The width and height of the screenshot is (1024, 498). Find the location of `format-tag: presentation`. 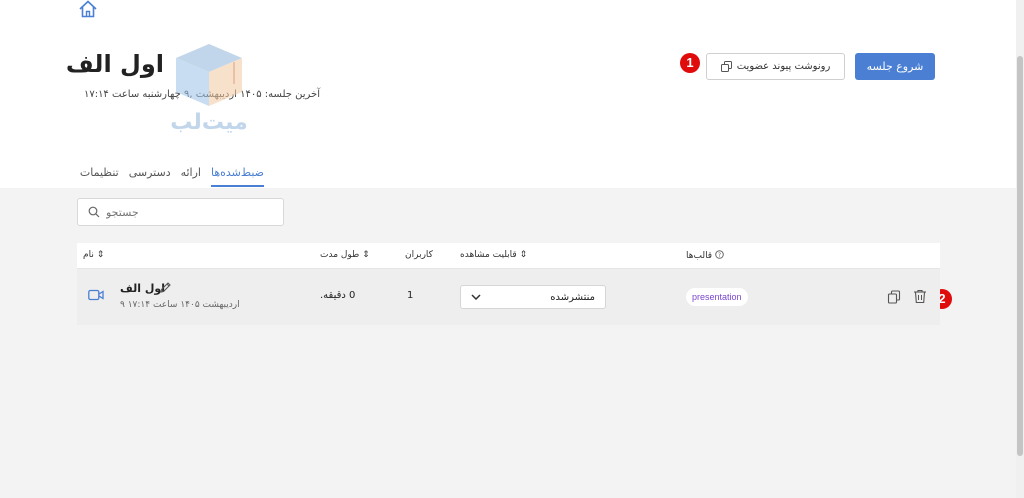

format-tag: presentation is located at coordinates (717, 297).